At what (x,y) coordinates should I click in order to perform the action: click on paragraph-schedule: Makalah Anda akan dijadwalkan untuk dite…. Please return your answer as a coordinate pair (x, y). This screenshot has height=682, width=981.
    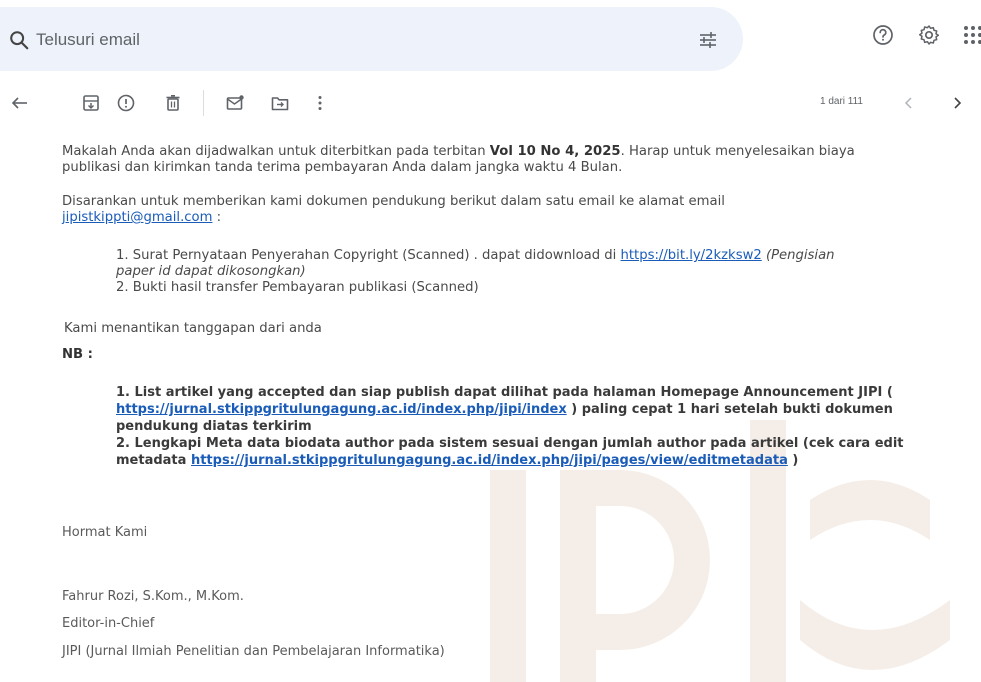
    Looking at the image, I should click on (514, 160).